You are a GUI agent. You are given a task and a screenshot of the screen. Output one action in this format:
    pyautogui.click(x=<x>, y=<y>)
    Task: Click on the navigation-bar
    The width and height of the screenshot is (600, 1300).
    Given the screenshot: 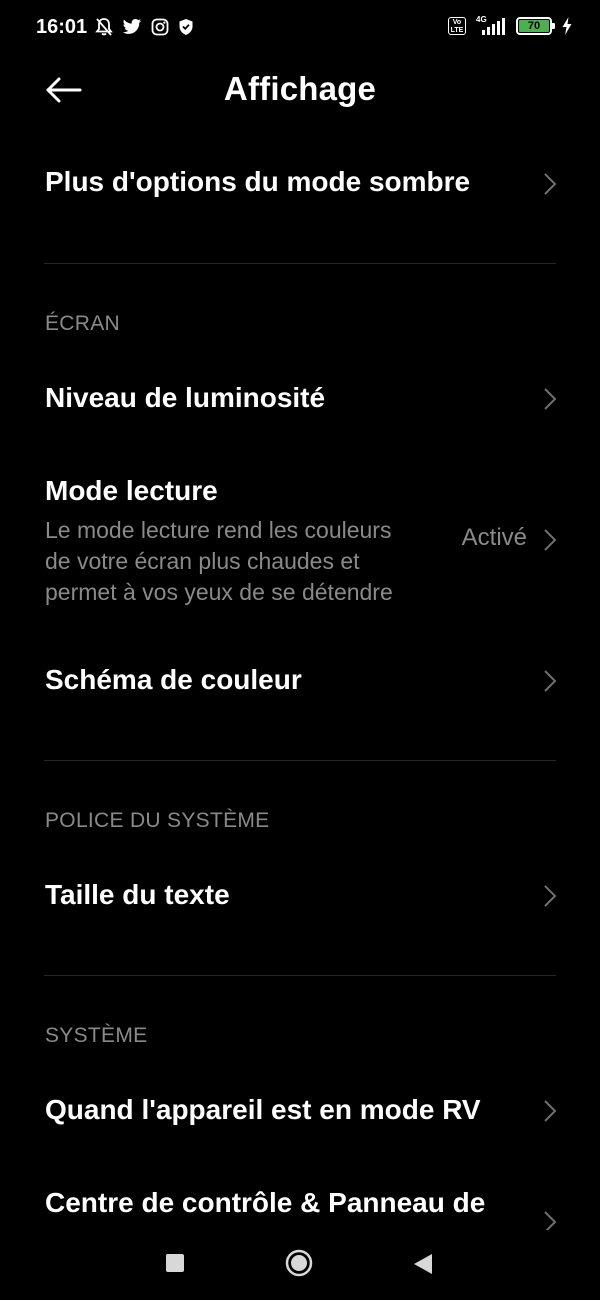 What is the action you would take?
    pyautogui.click(x=300, y=1265)
    